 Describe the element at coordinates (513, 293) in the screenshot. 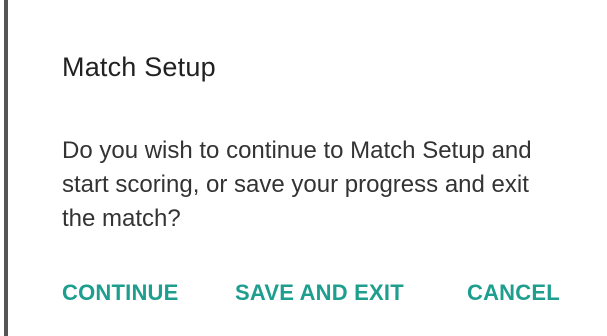

I see `cancel-button: CANCEL` at that location.